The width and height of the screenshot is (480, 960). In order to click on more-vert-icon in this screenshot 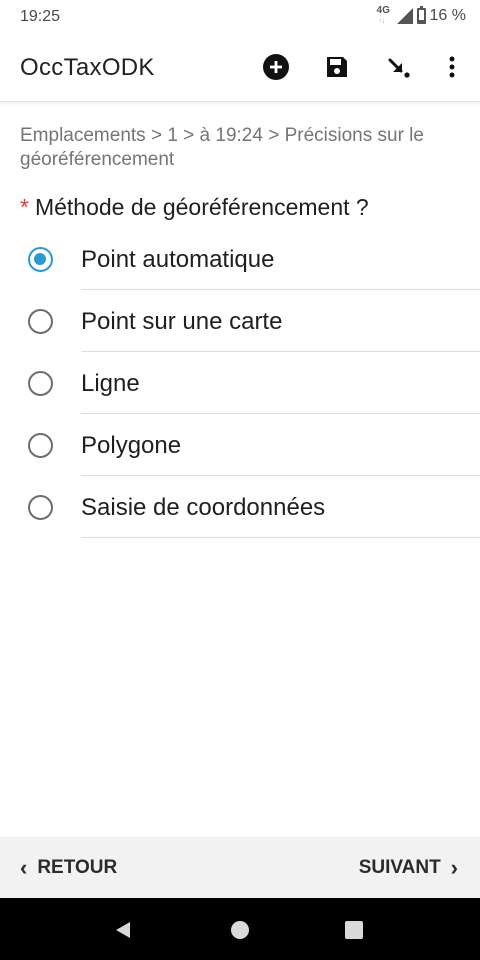, I will do `click(452, 67)`.